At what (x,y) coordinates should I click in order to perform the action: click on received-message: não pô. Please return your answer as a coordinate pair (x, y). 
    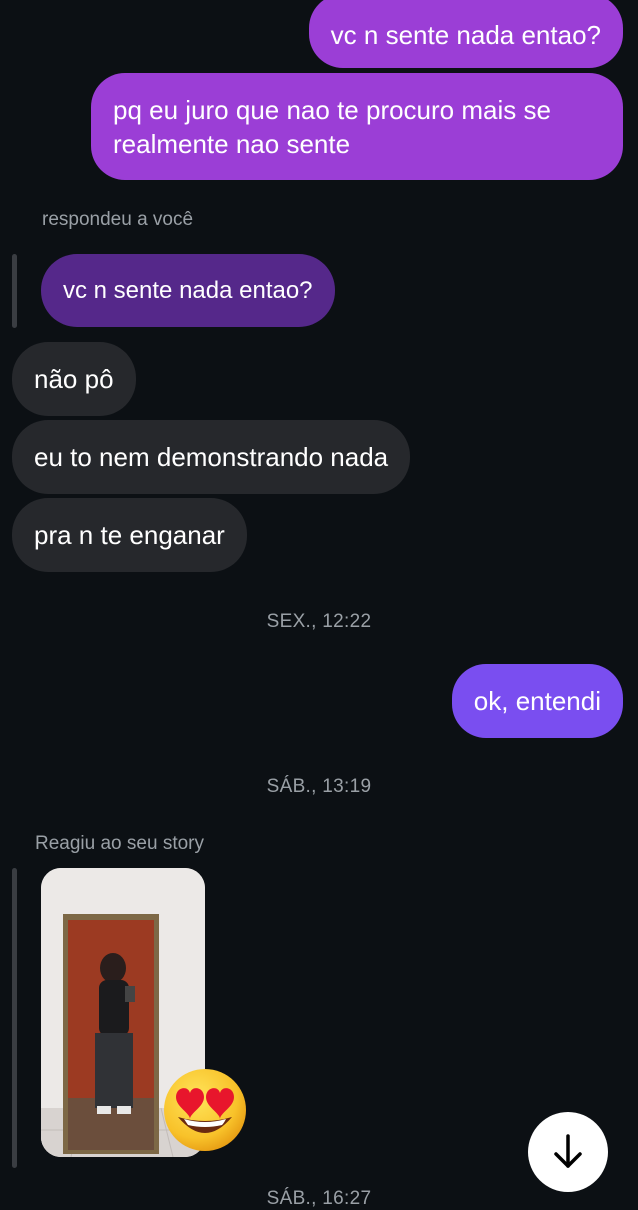
    Looking at the image, I should click on (74, 379).